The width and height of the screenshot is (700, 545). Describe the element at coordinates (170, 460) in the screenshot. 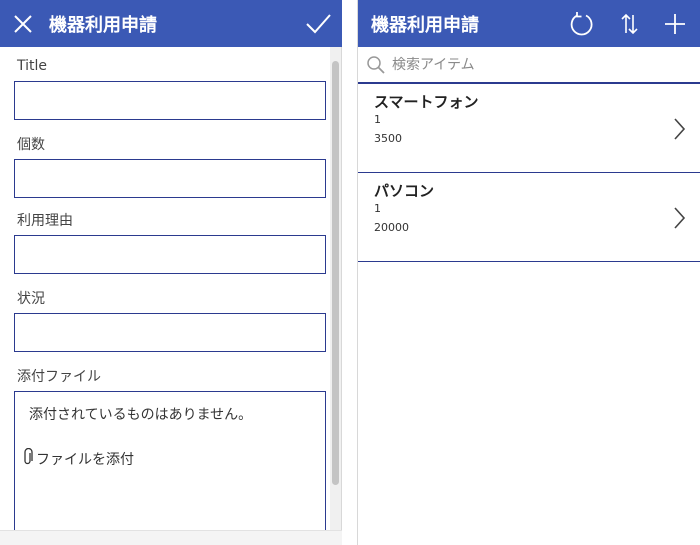

I see `attachments-control: 添付されているものはありません。 ファイルを添付` at that location.